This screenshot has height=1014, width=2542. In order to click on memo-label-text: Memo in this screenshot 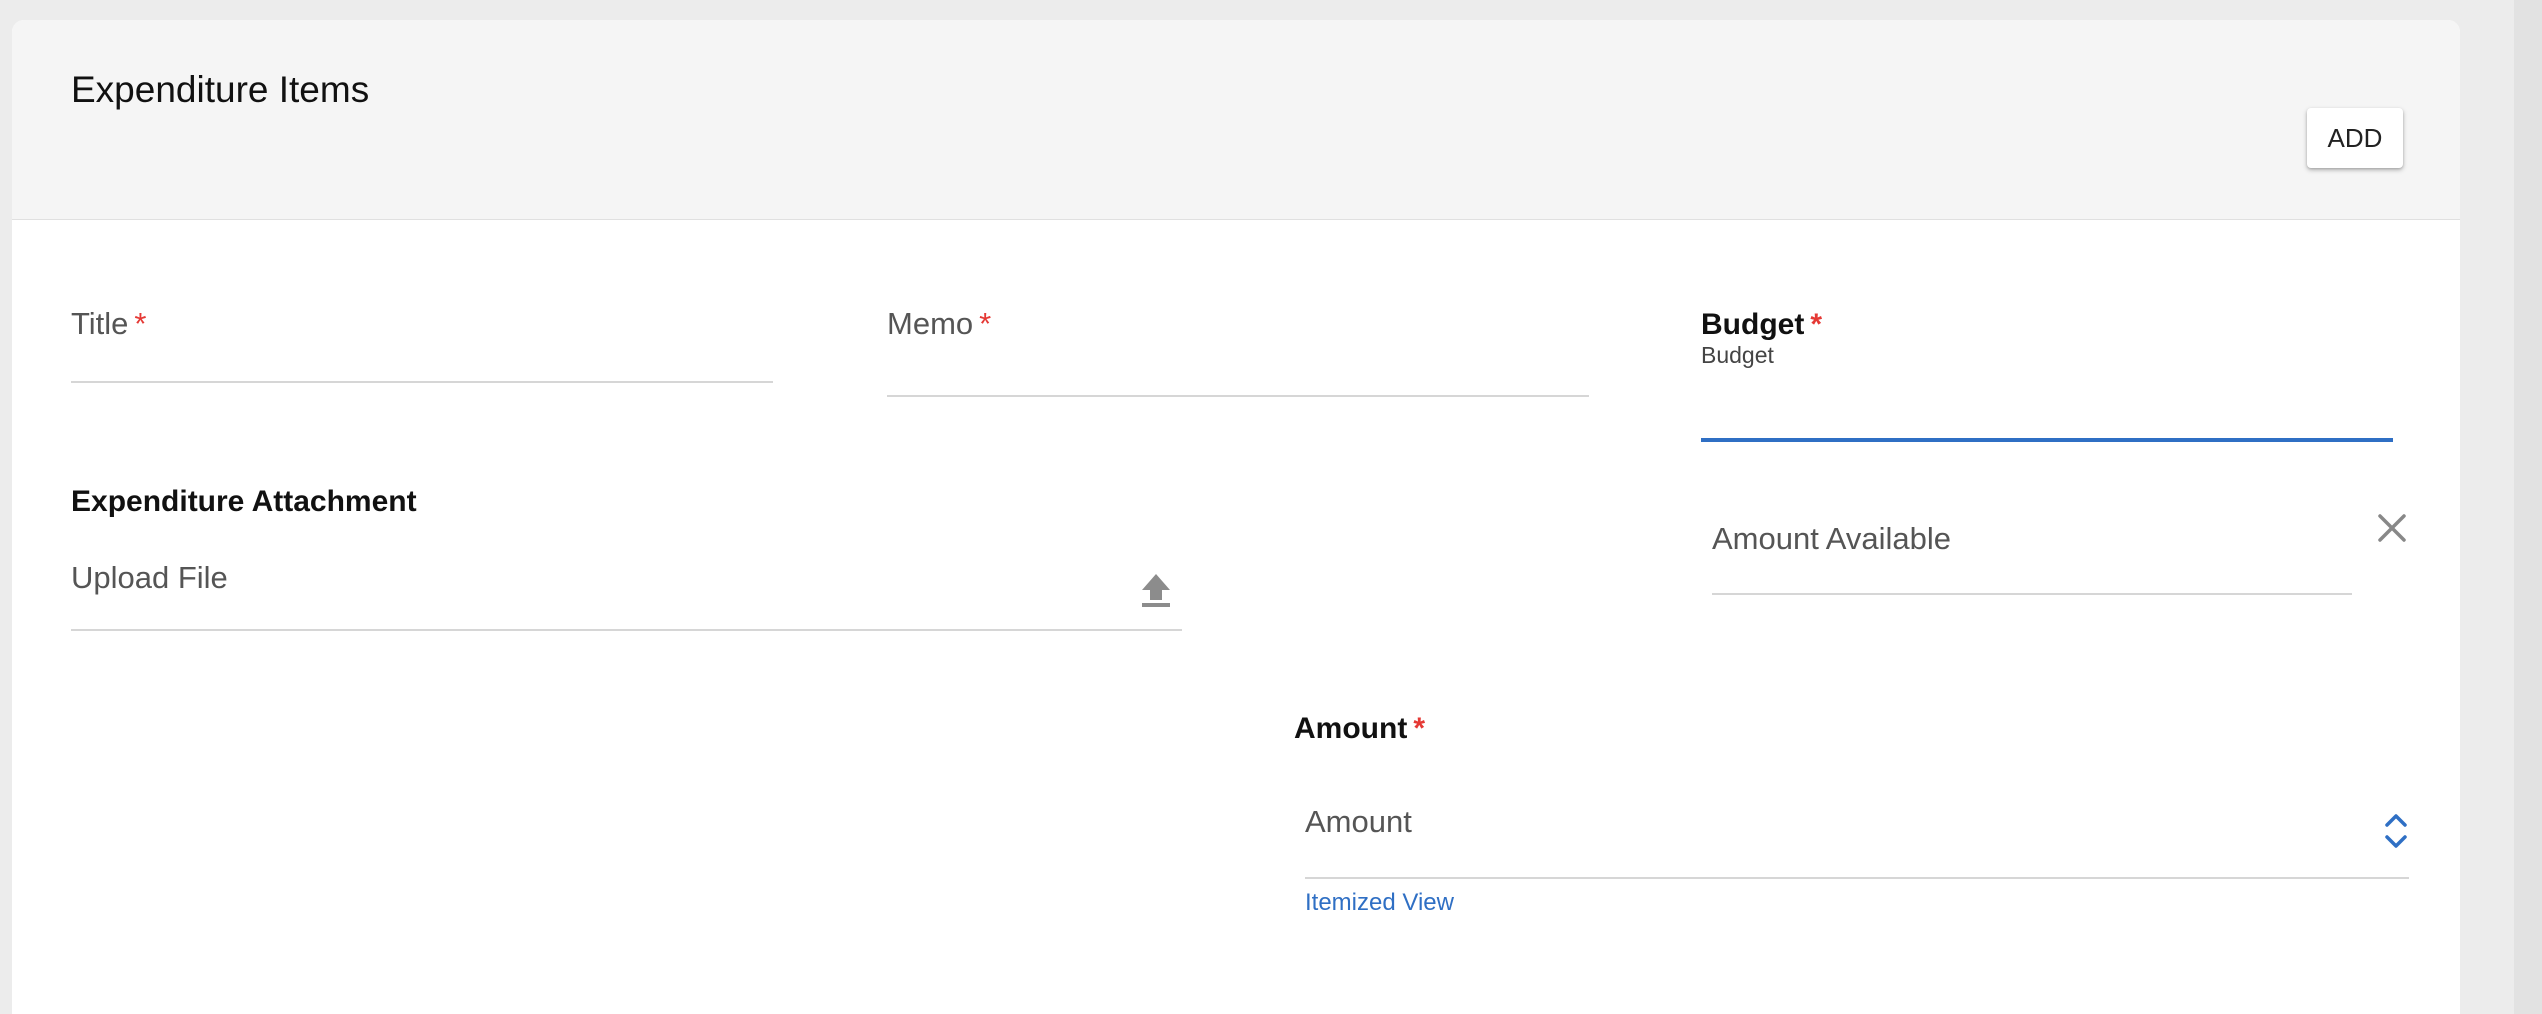, I will do `click(930, 323)`.